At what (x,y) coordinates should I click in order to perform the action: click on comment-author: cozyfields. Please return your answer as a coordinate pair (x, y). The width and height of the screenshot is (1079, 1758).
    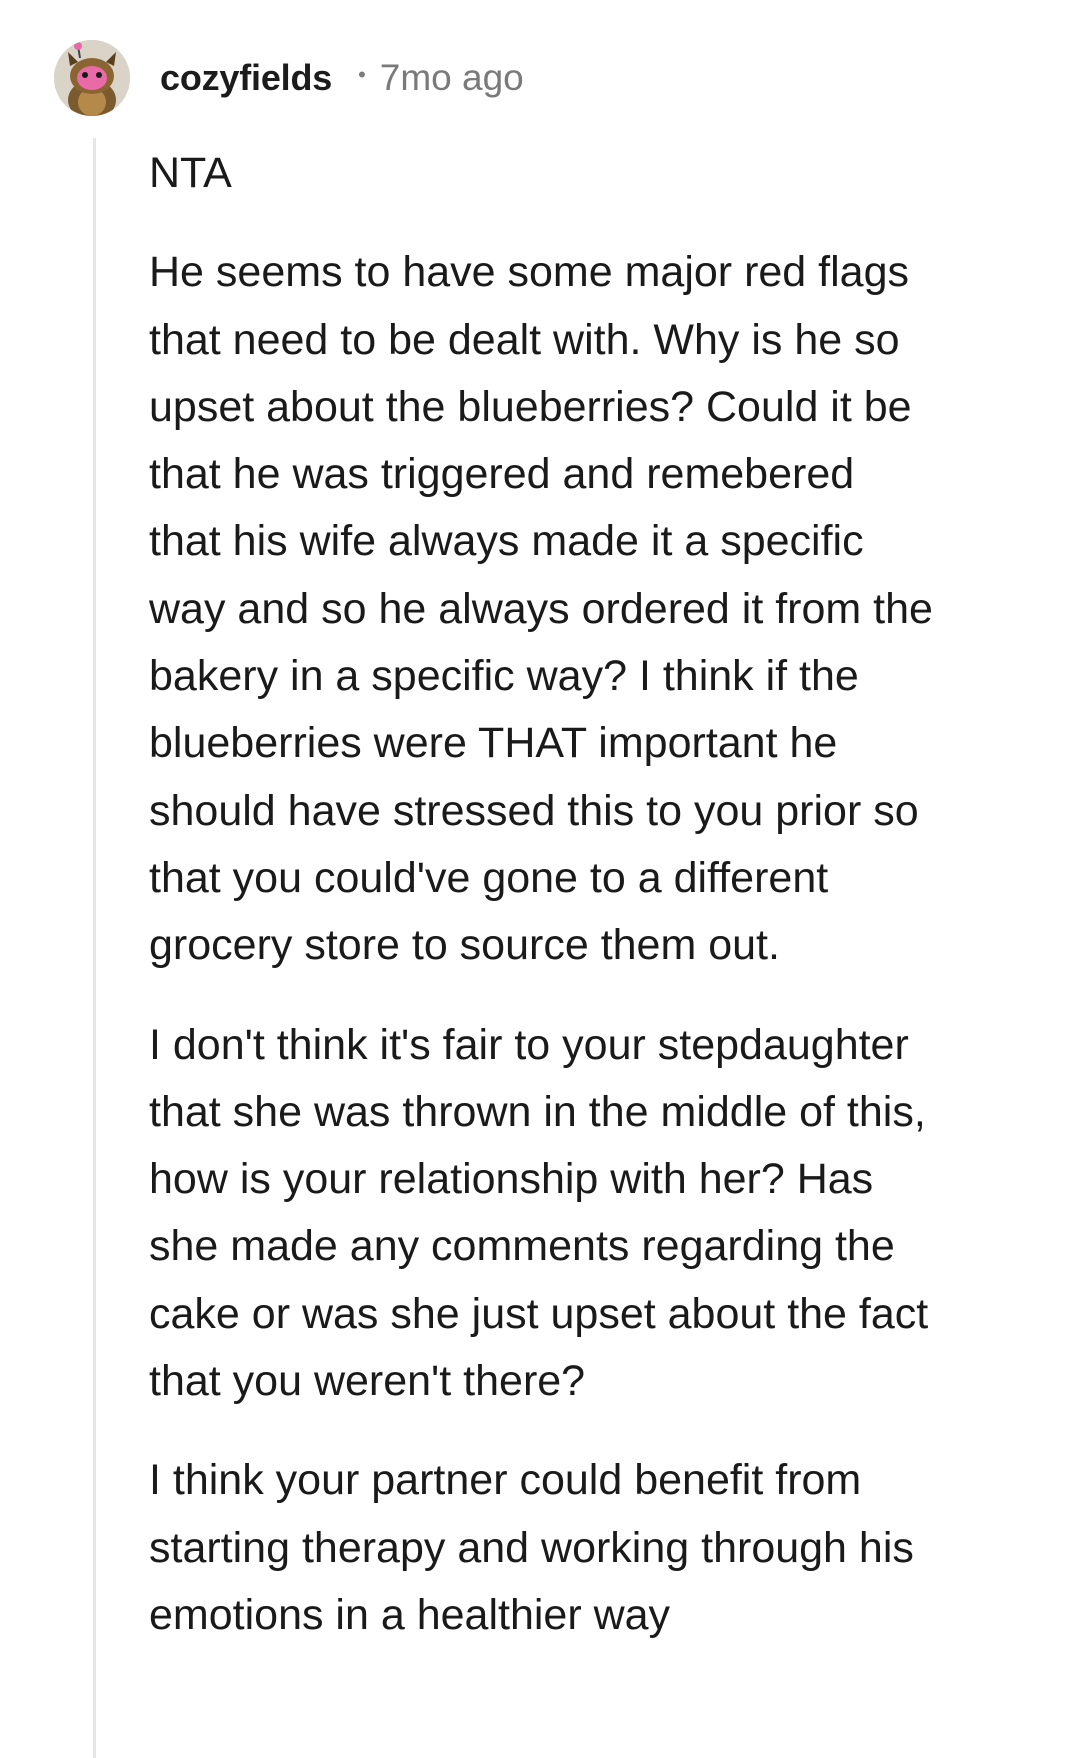
    Looking at the image, I should click on (246, 78).